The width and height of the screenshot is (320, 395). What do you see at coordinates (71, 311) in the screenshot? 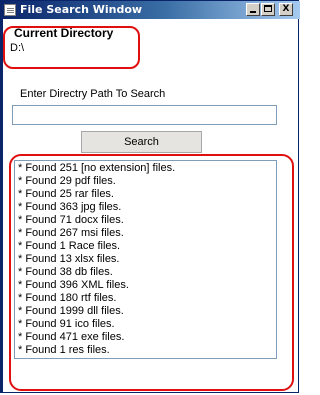
I see `list-item: * Found 1999 dll files.` at bounding box center [71, 311].